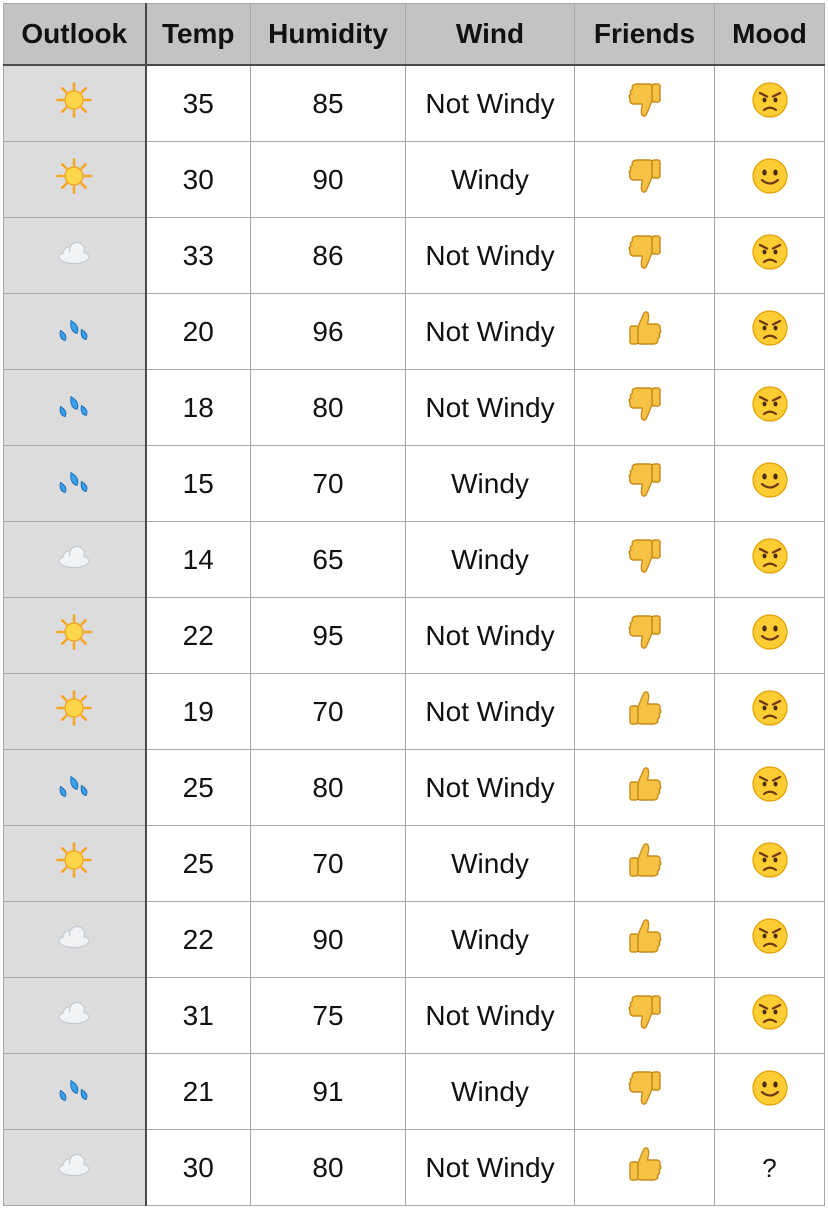 The width and height of the screenshot is (828, 1210). I want to click on humidity-cell: 96, so click(328, 331).